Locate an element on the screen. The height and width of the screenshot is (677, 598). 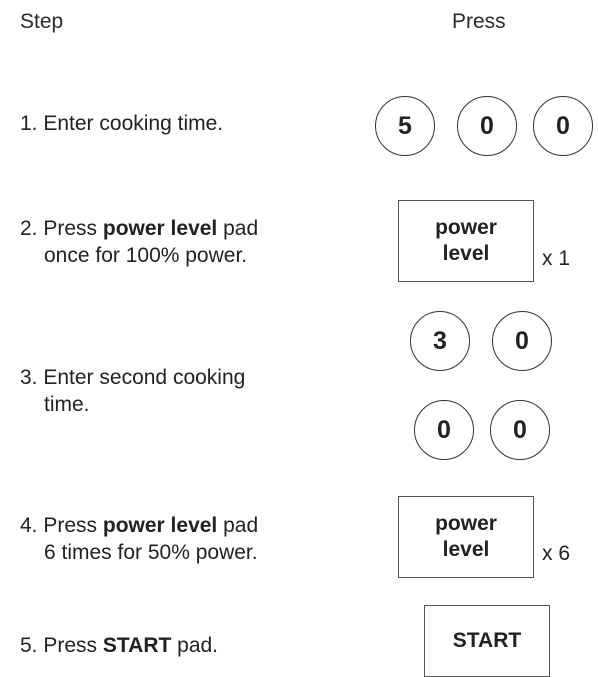
step-column-header: Step is located at coordinates (42, 21).